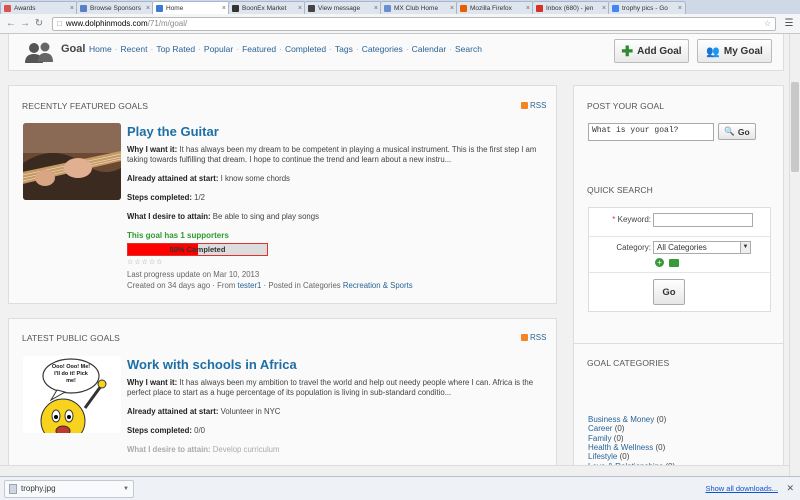 This screenshot has height=500, width=800. What do you see at coordinates (659, 262) in the screenshot?
I see `add-circle-icon: +` at bounding box center [659, 262].